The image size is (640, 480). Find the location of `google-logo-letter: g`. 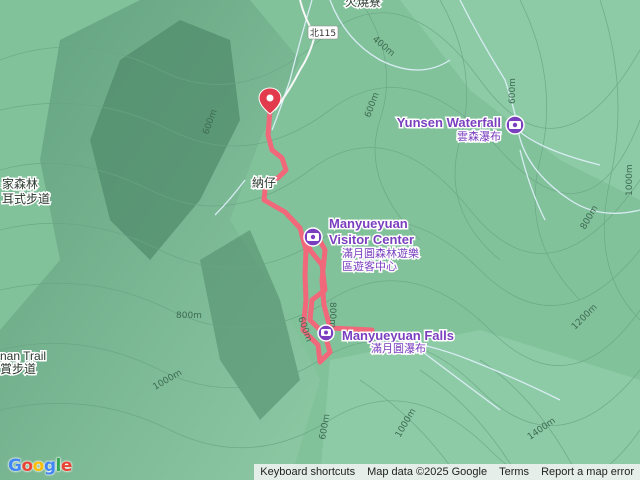

google-logo-letter: g is located at coordinates (49, 466).